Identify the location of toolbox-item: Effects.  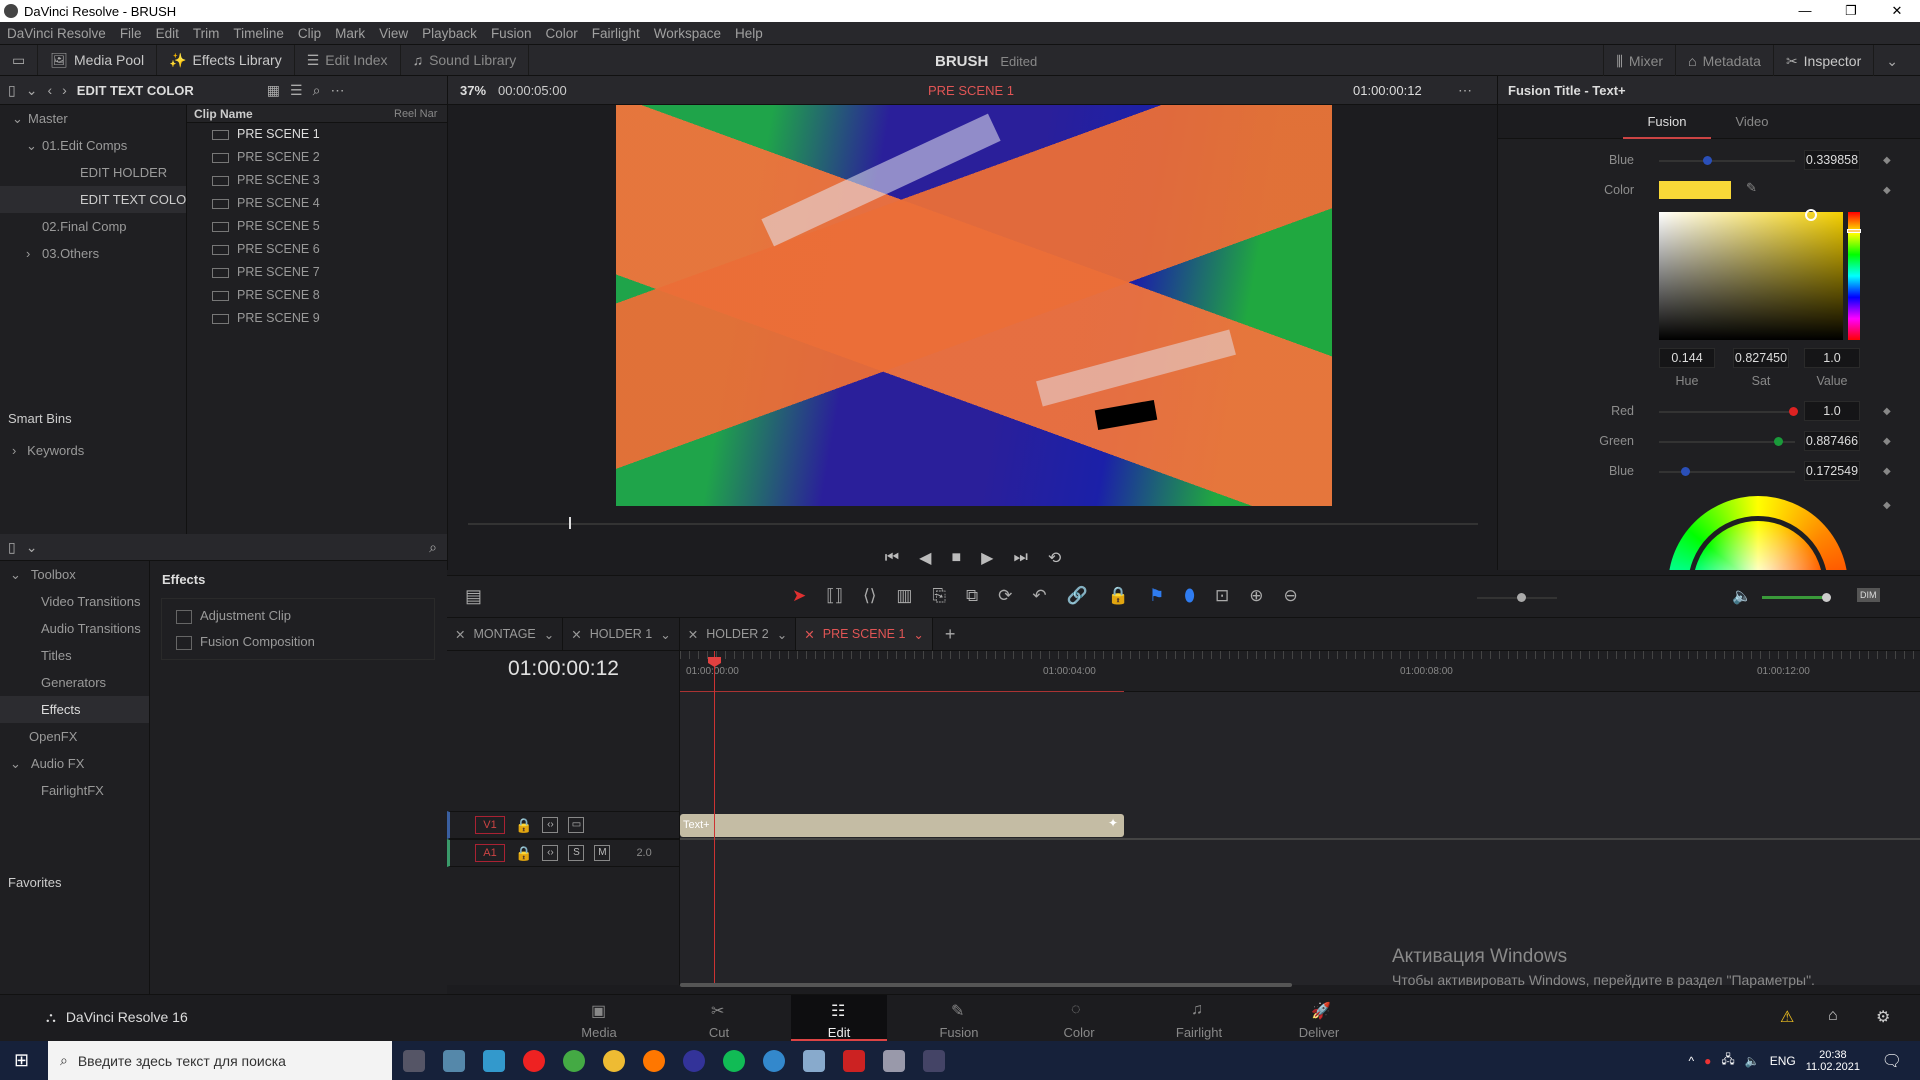
(74, 709).